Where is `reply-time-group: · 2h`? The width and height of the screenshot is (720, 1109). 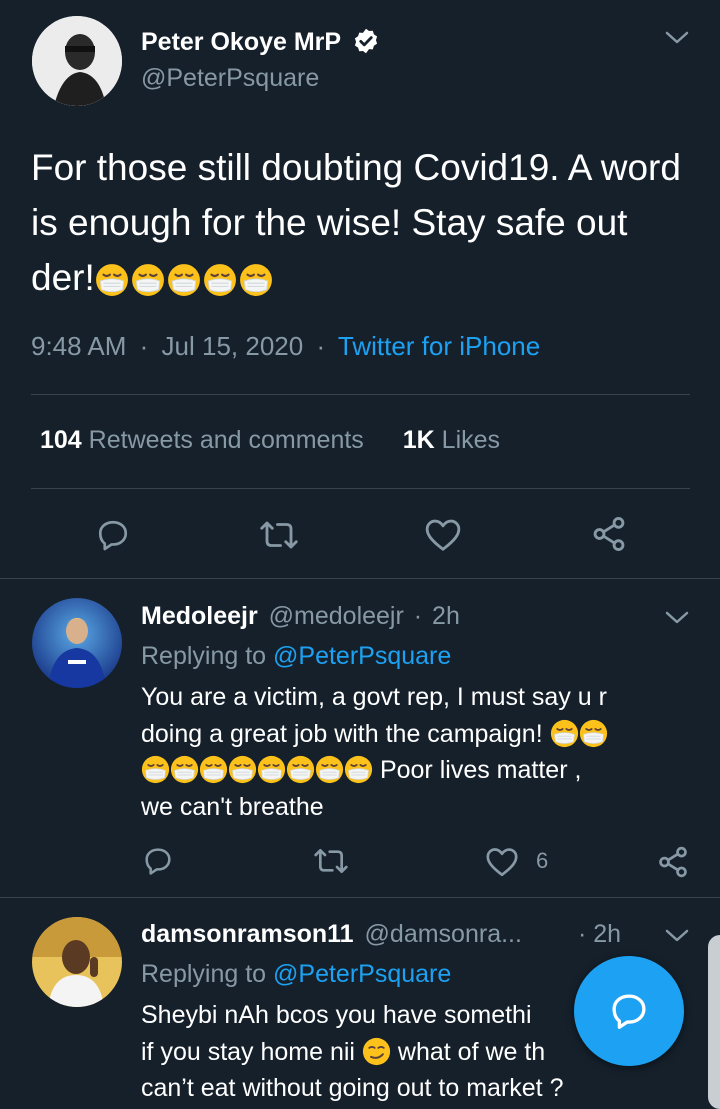
reply-time-group: · 2h is located at coordinates (599, 934).